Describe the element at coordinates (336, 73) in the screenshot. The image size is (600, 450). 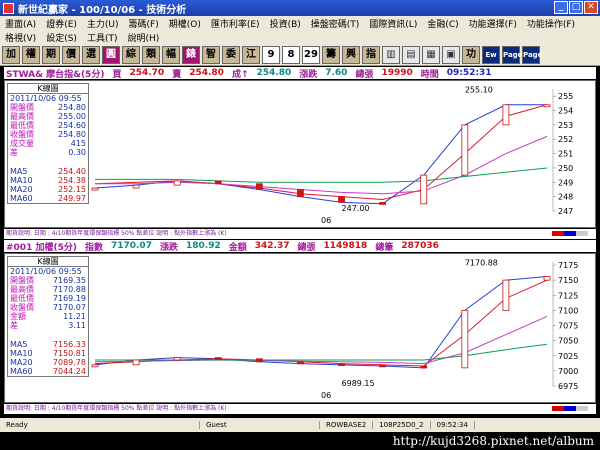
I see `change-value: 7.60` at that location.